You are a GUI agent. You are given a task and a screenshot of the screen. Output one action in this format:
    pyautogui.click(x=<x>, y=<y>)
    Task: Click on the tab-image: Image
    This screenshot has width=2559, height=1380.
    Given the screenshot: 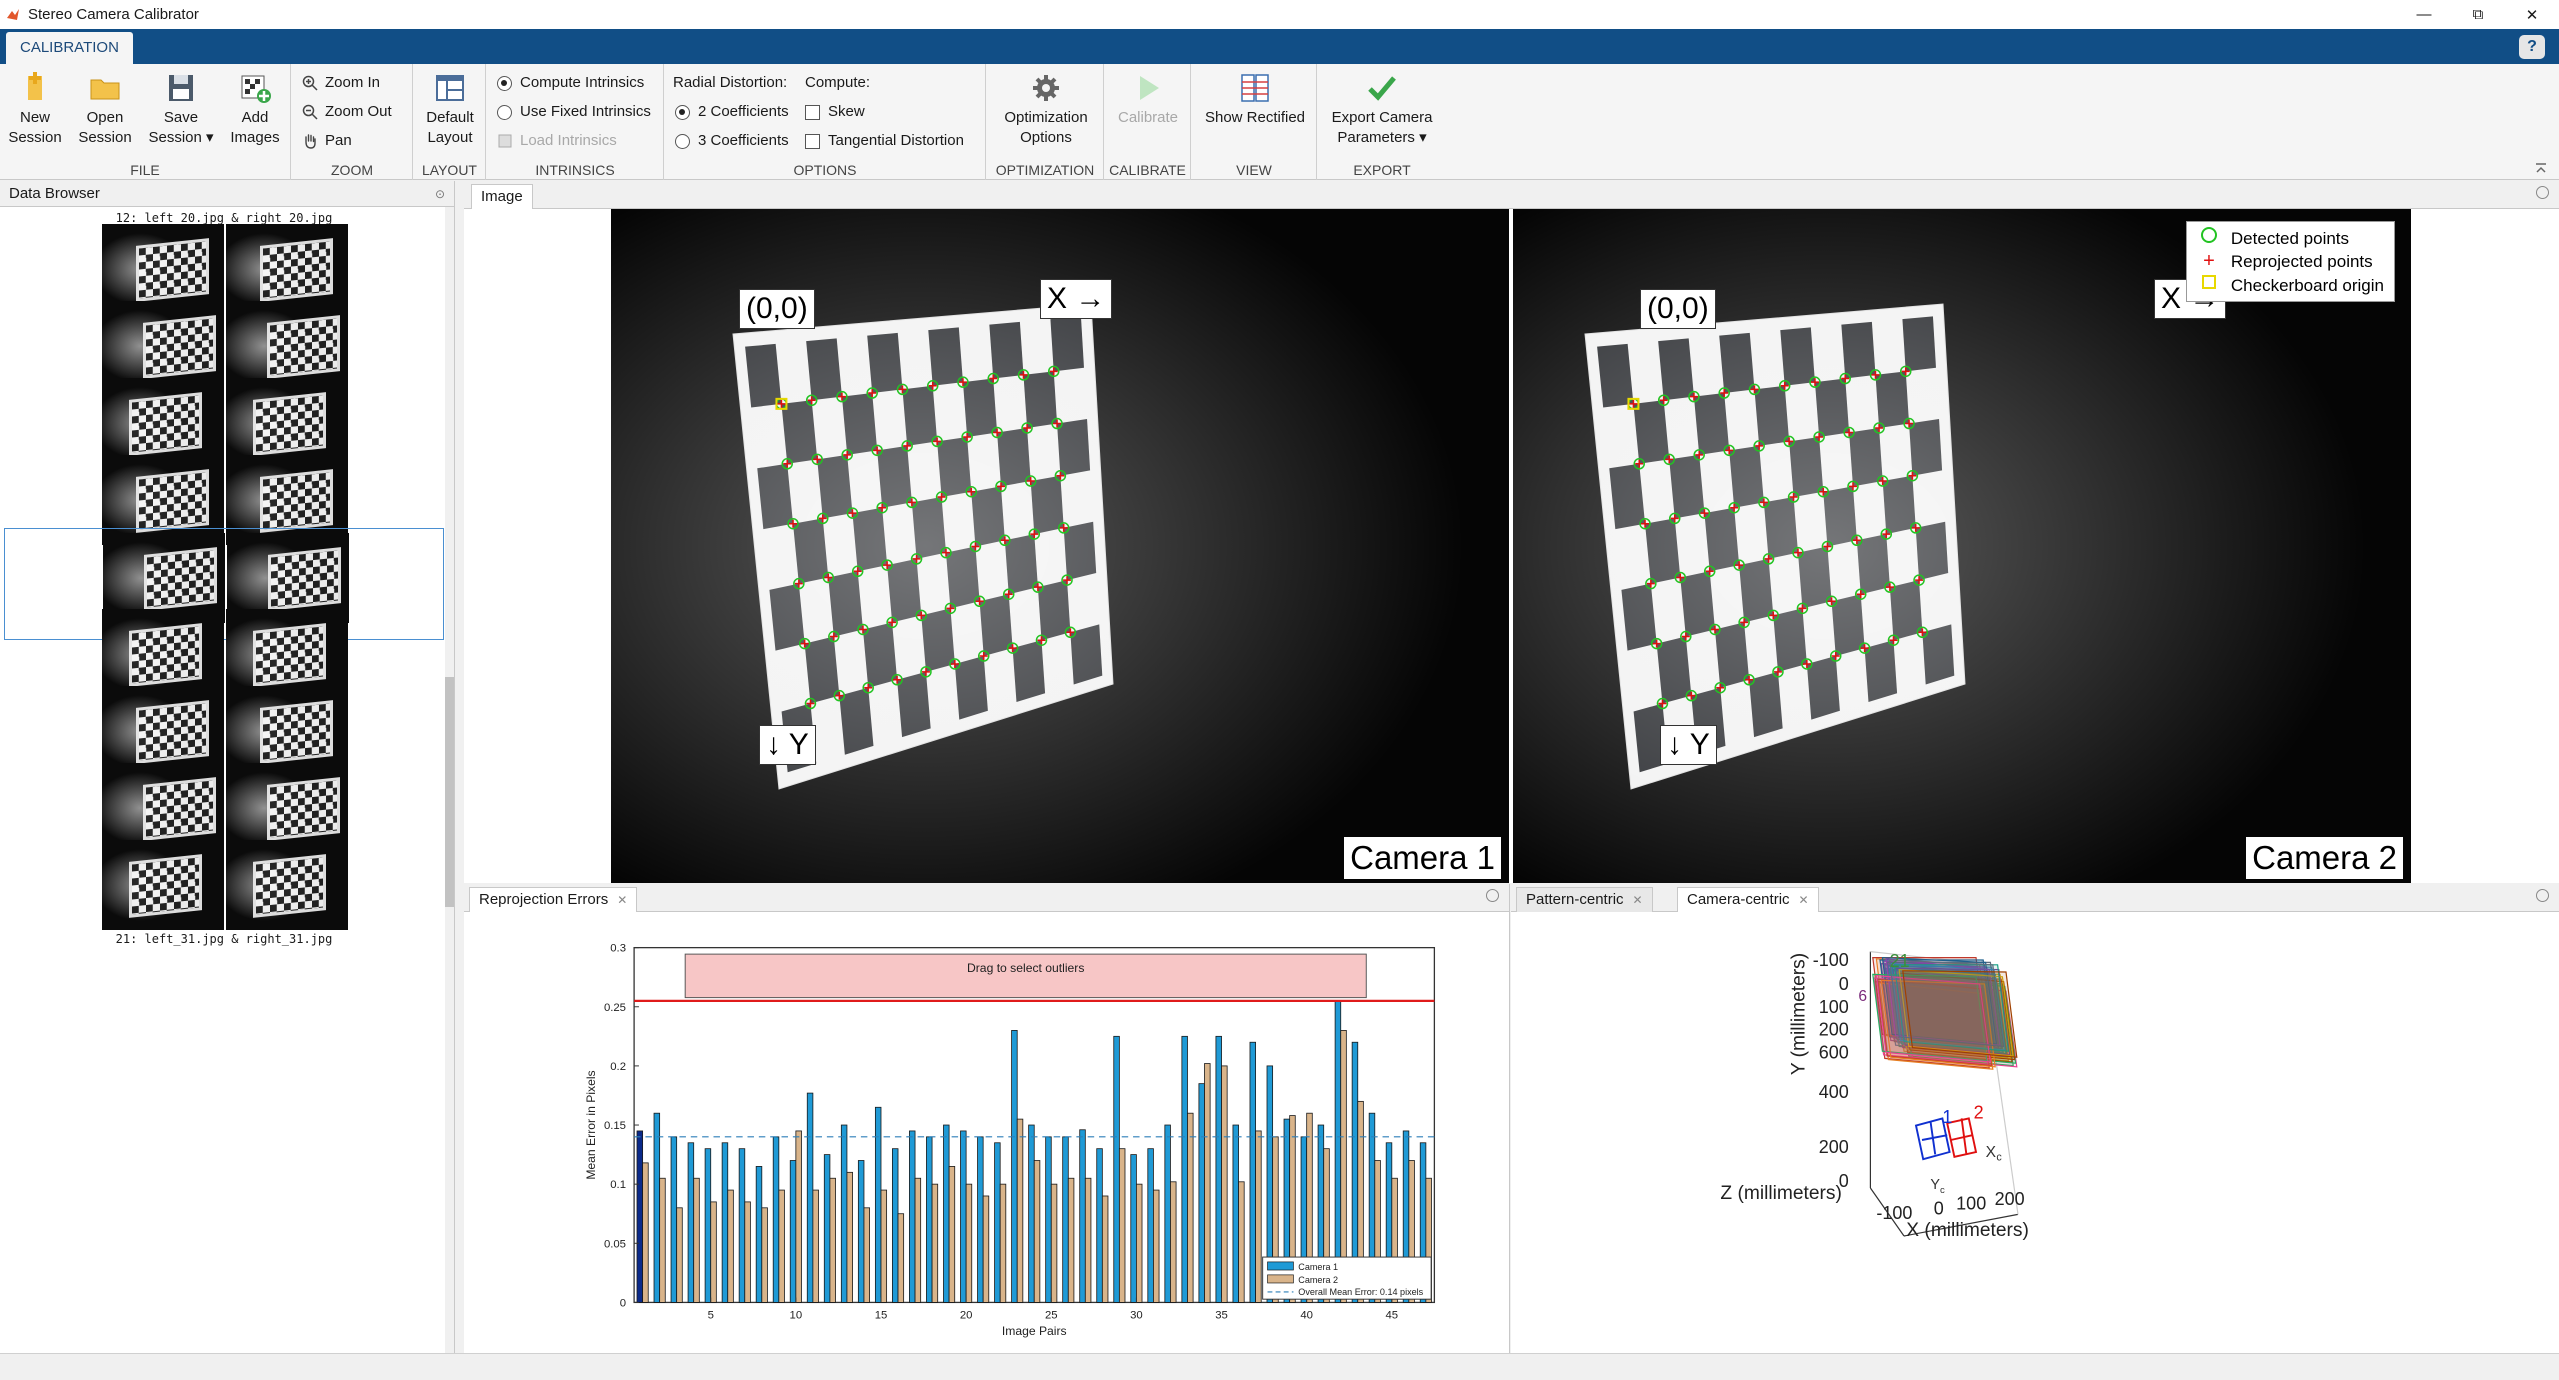 What is the action you would take?
    pyautogui.click(x=502, y=196)
    